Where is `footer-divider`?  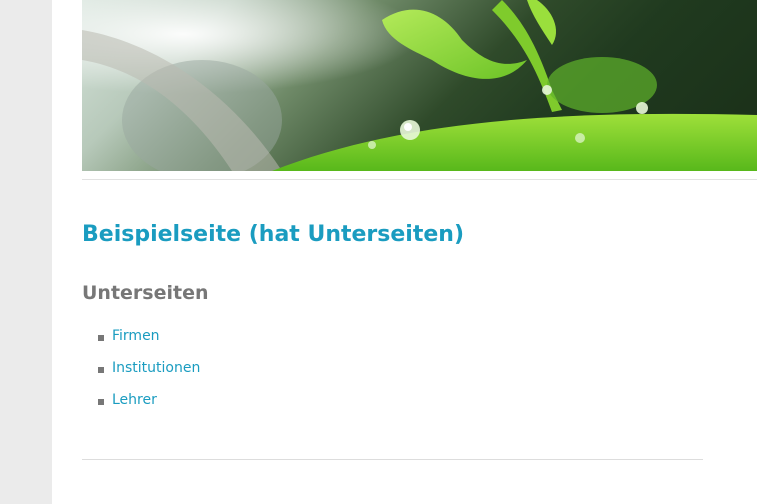 footer-divider is located at coordinates (392, 459).